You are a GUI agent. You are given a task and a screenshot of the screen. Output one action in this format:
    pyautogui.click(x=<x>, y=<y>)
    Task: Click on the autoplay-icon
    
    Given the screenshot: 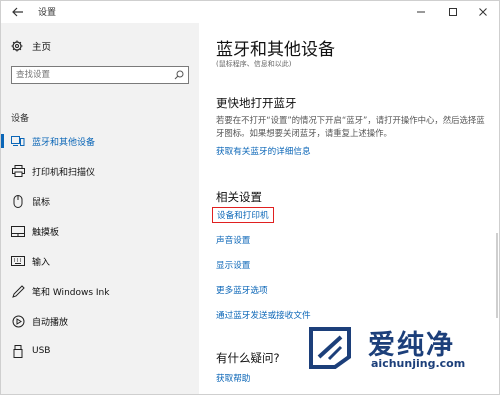 What is the action you would take?
    pyautogui.click(x=18, y=321)
    